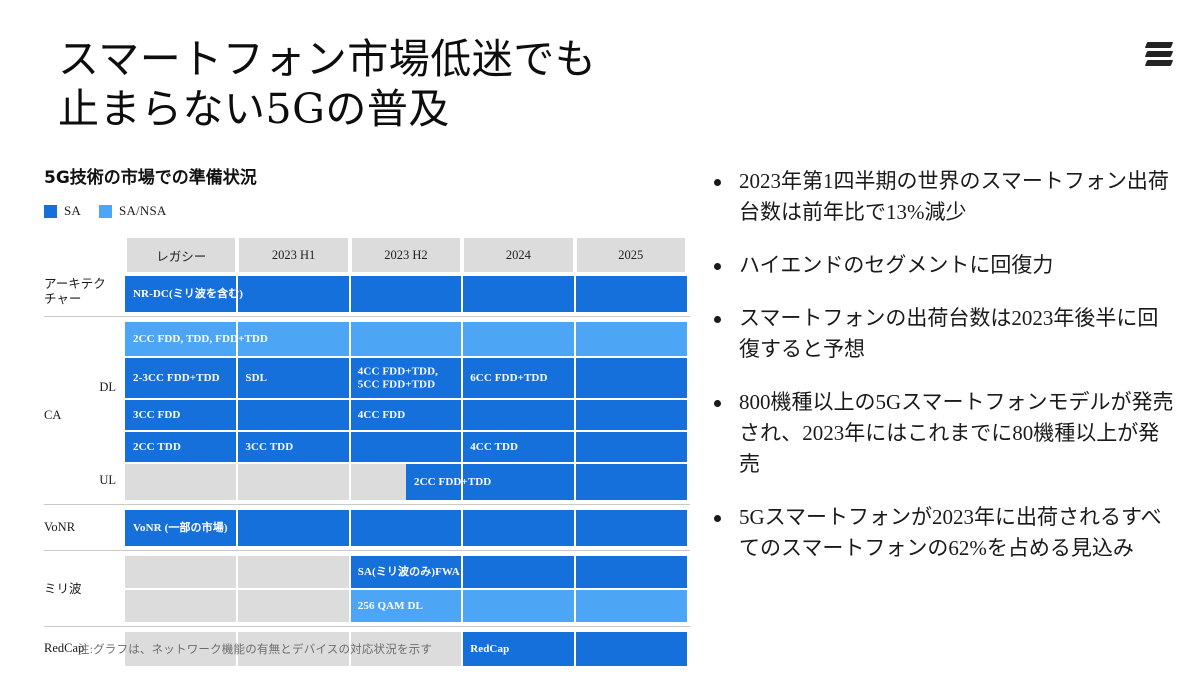 The height and width of the screenshot is (675, 1200). What do you see at coordinates (63, 589) in the screenshot?
I see `chart-row-label-mmwave: ミリ波` at bounding box center [63, 589].